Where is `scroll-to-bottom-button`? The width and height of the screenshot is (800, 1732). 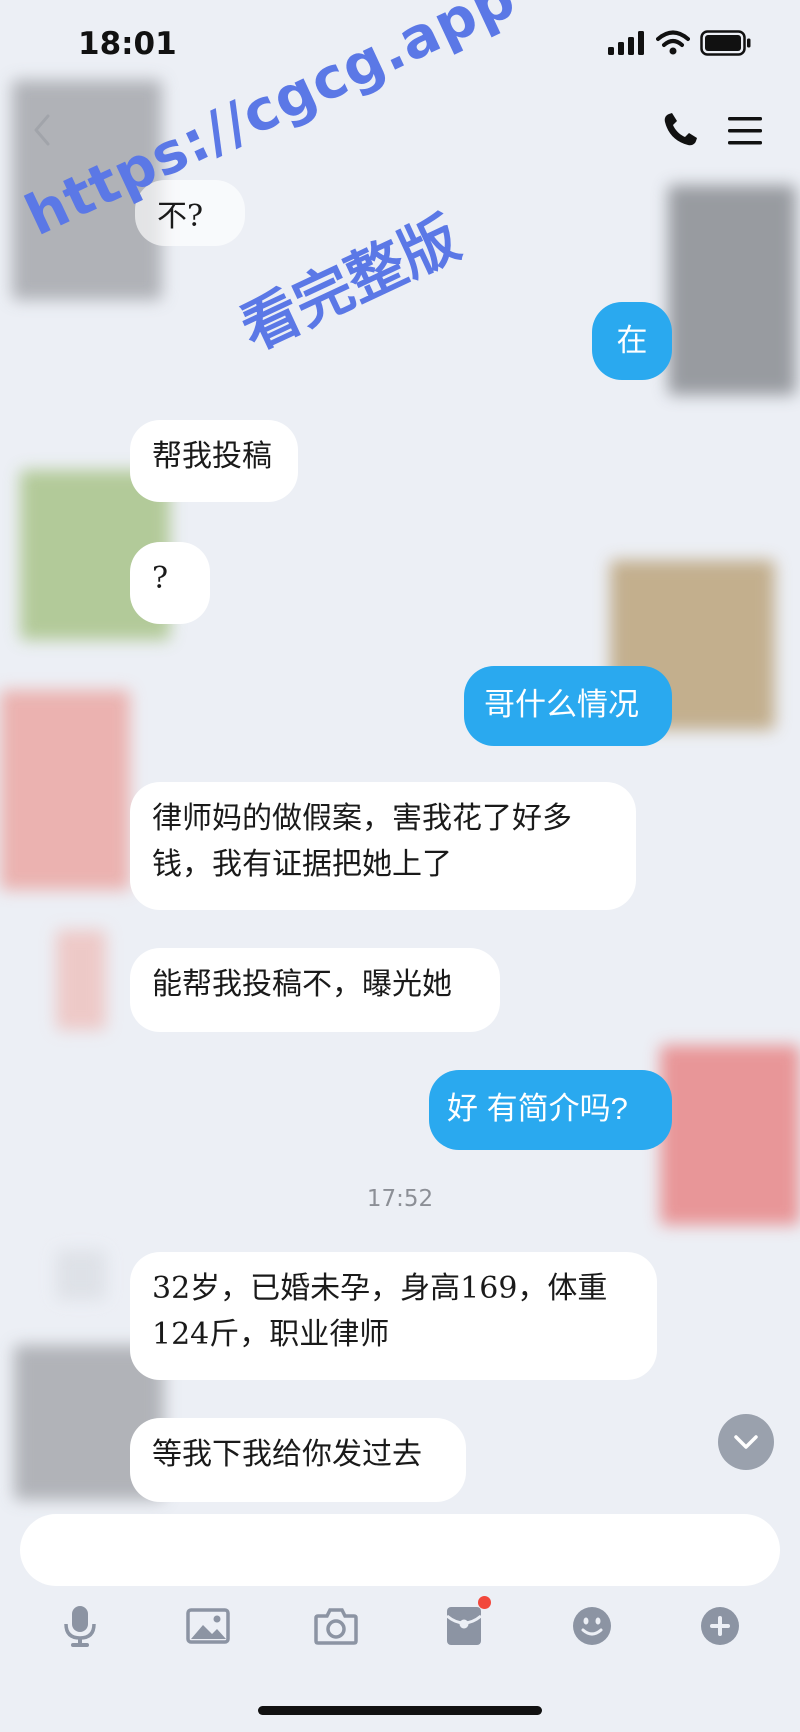
scroll-to-bottom-button is located at coordinates (746, 1442).